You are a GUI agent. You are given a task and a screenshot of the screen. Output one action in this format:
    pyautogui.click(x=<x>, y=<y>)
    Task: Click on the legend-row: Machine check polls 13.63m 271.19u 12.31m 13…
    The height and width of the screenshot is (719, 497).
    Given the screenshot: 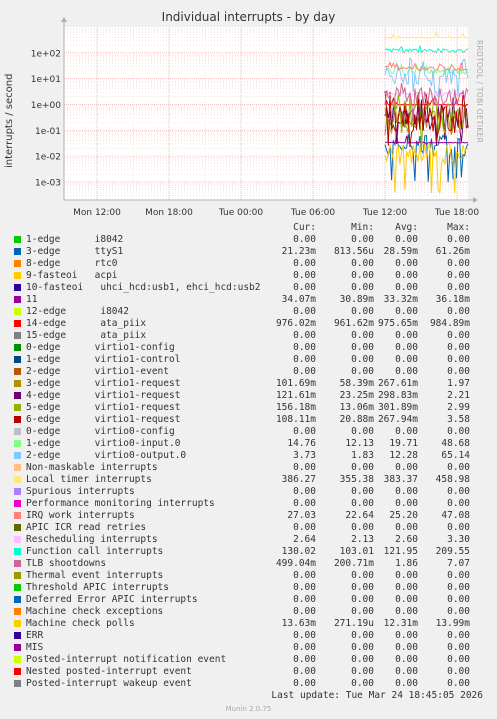 What is the action you would take?
    pyautogui.click(x=254, y=624)
    